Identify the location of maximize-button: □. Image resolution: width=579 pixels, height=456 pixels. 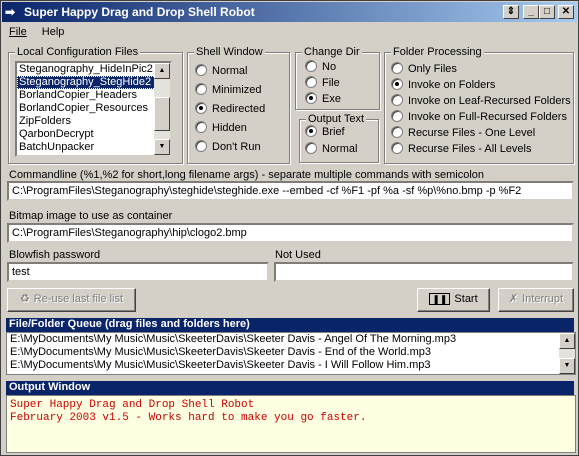
(547, 12).